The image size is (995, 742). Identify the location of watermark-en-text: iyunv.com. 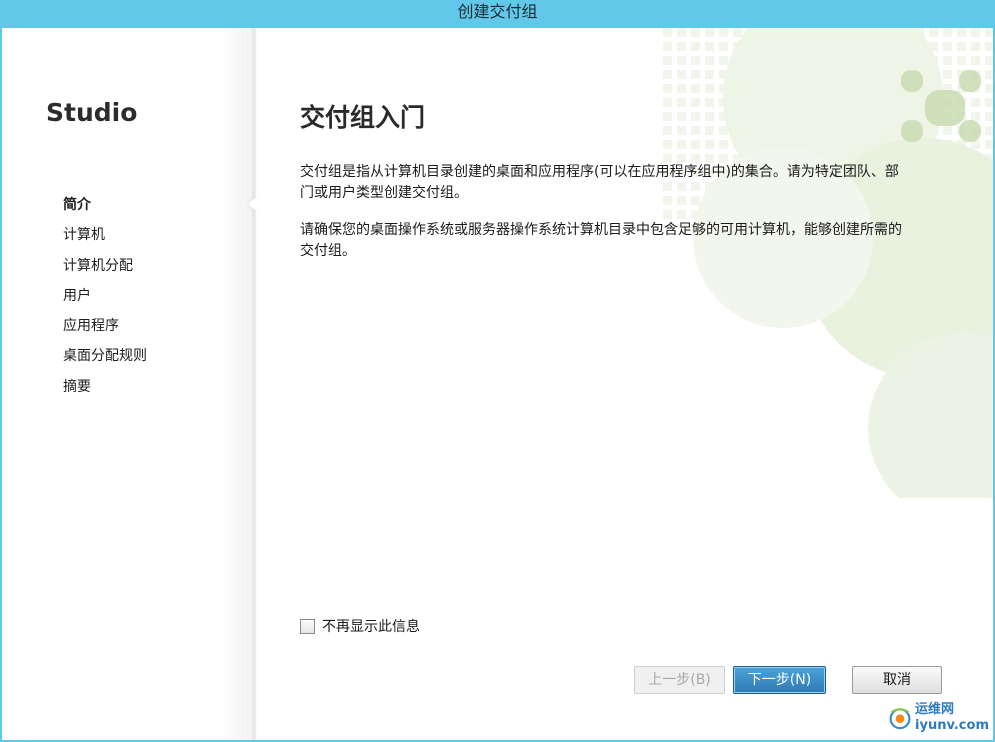
(952, 725).